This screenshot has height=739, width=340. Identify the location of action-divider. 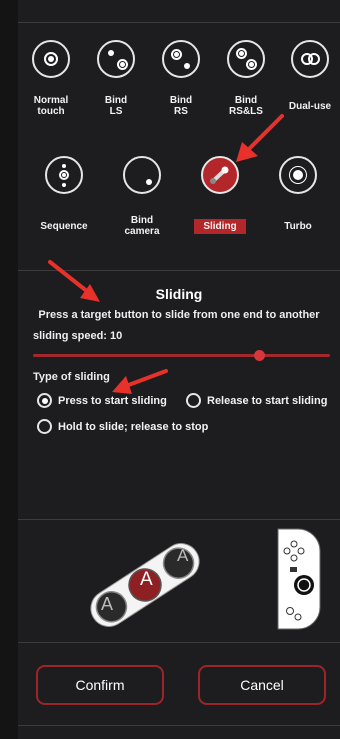
(179, 642).